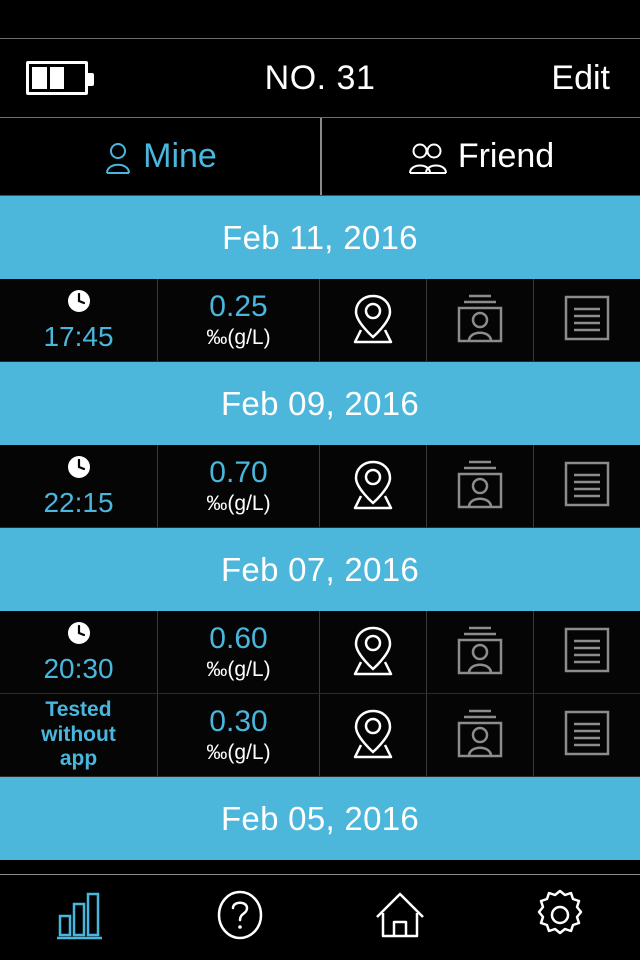 This screenshot has width=640, height=960. I want to click on tab-mine: Mine, so click(160, 156).